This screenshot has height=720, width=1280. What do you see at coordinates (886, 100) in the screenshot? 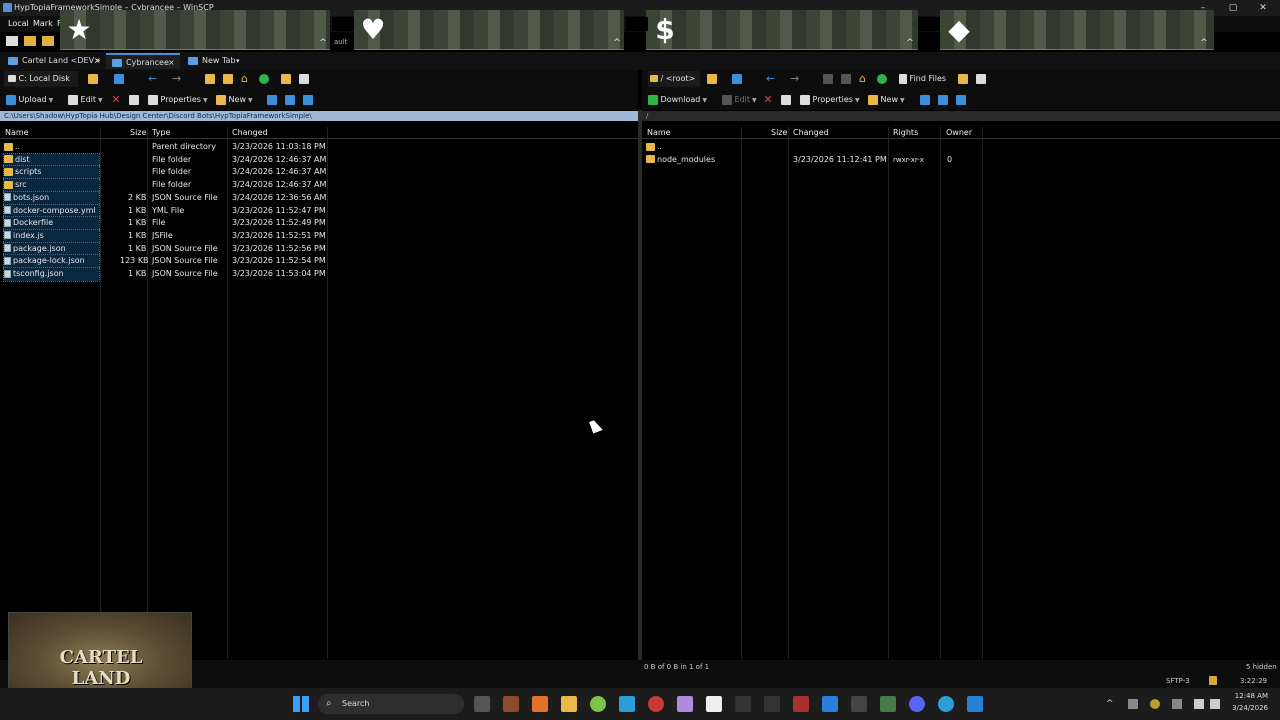
I see `new-button-remote: New ▼` at bounding box center [886, 100].